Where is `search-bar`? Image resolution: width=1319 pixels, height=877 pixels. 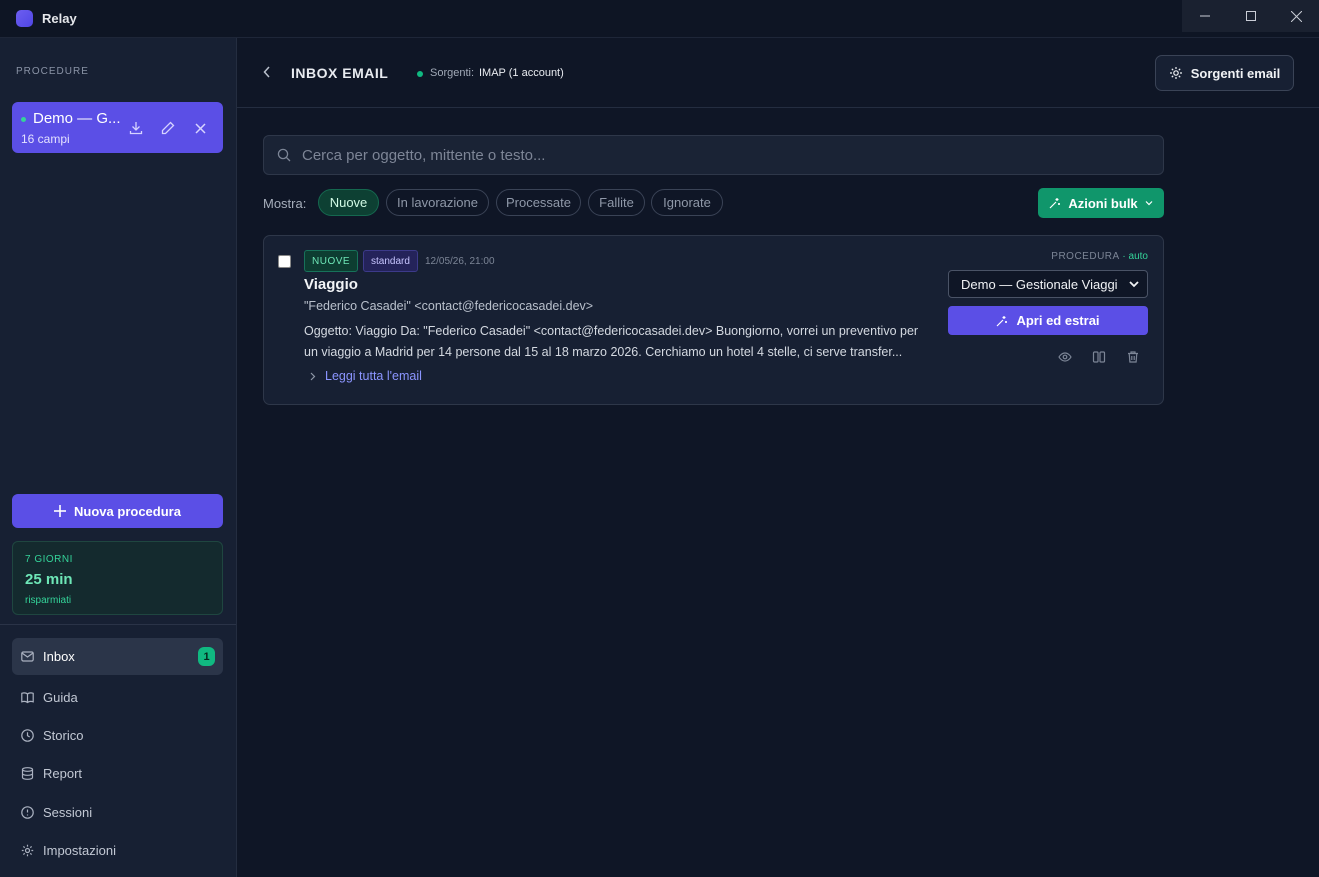
search-bar is located at coordinates (713, 155).